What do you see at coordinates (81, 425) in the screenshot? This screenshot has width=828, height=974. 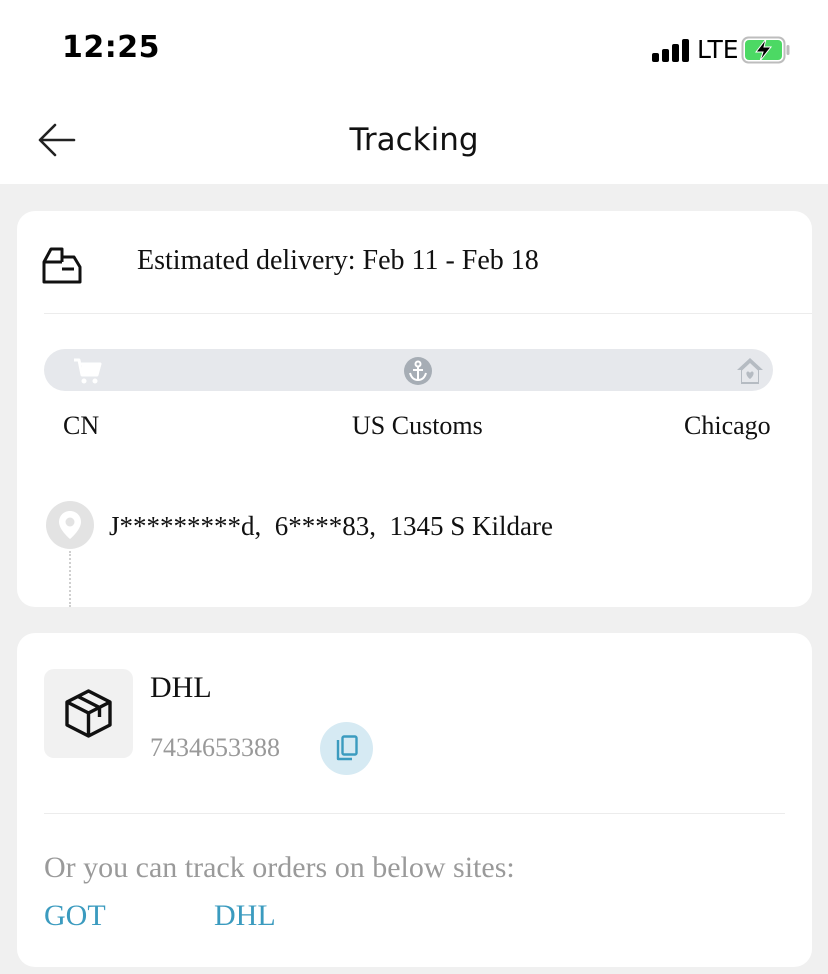 I see `stage-label-origin: CN` at bounding box center [81, 425].